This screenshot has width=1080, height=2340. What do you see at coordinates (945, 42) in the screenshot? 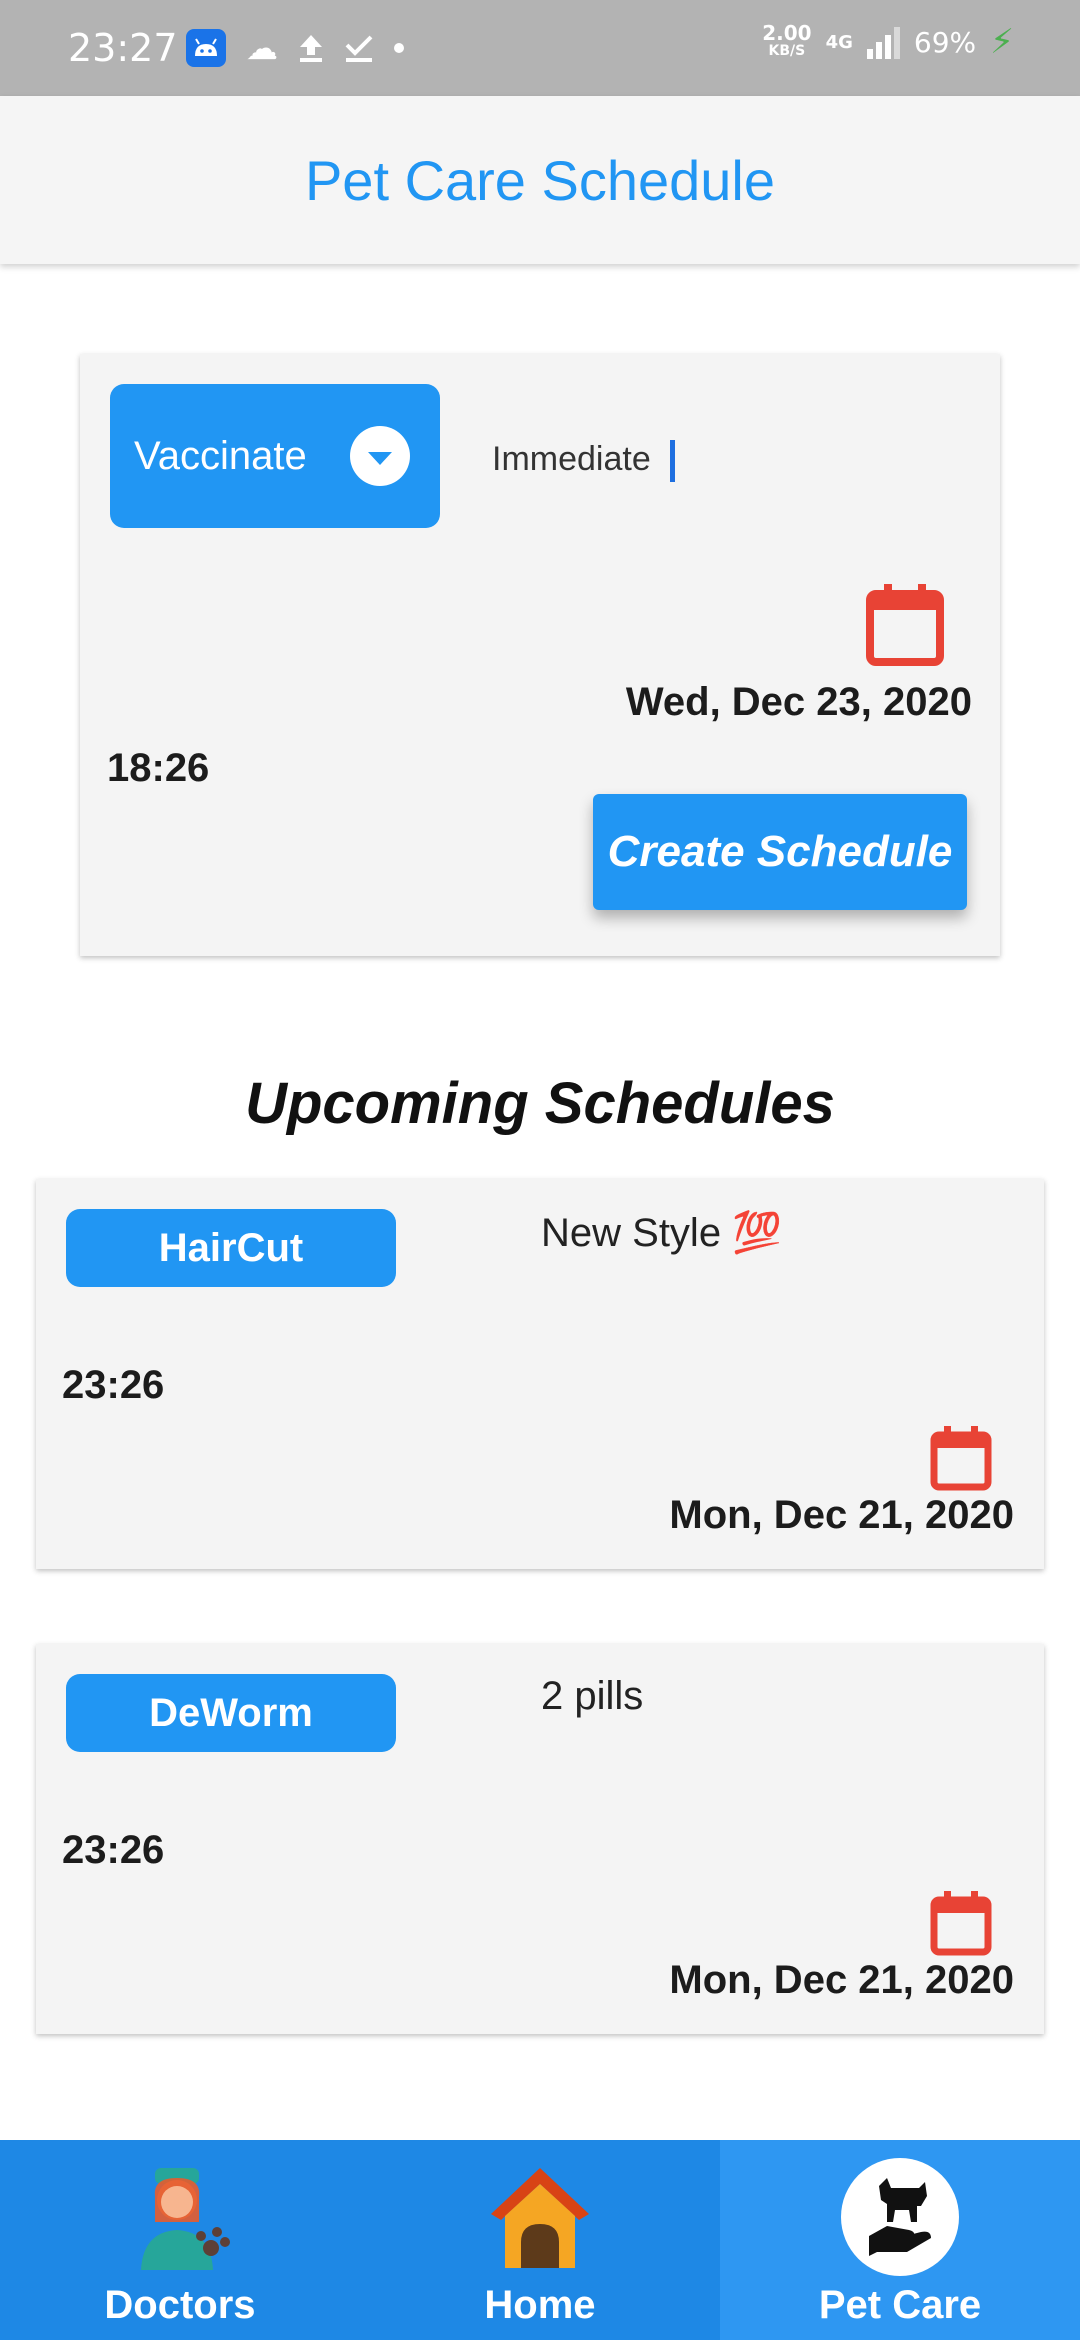
I see `battery-percent: 69%` at bounding box center [945, 42].